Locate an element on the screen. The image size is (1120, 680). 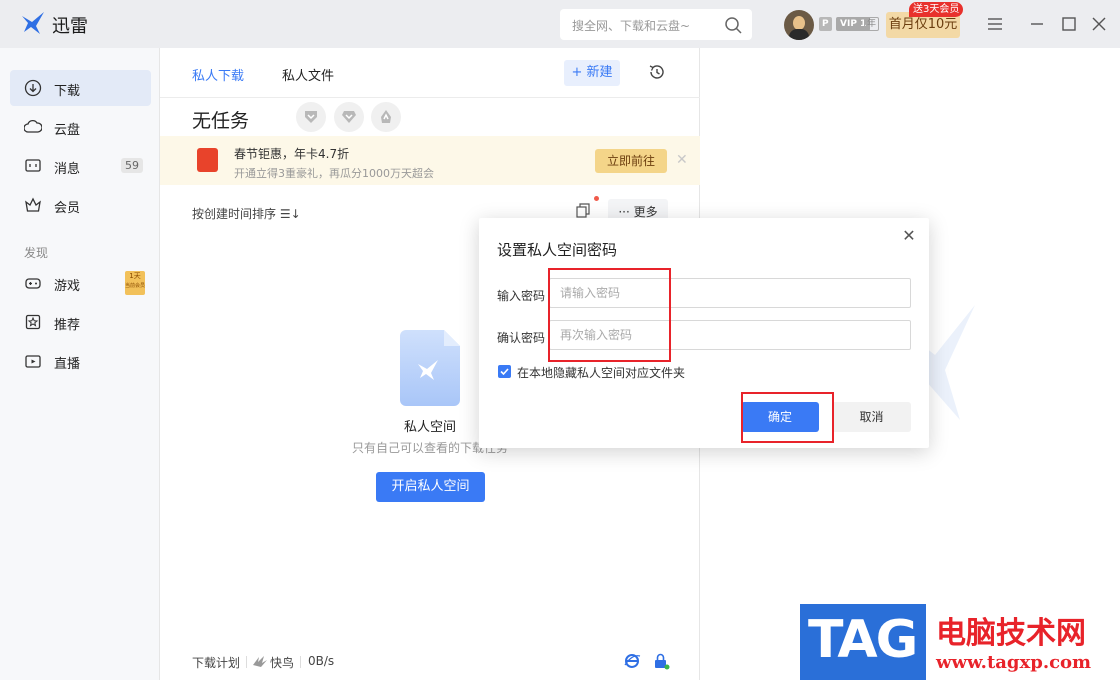
new-task-button: + 新建 is located at coordinates (592, 73).